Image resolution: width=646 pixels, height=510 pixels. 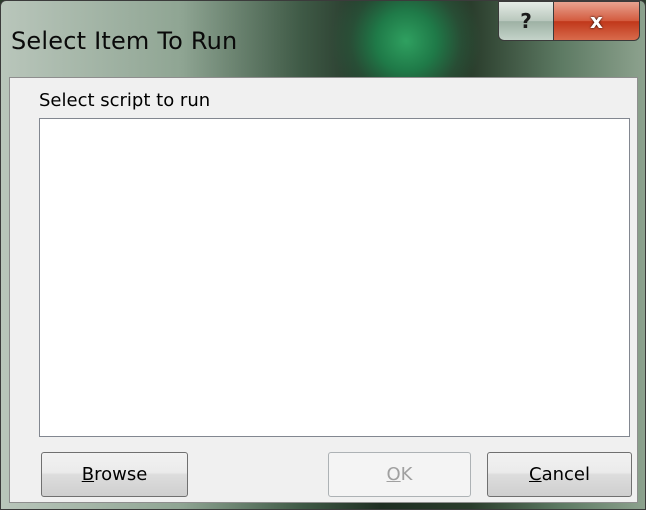 What do you see at coordinates (393, 474) in the screenshot?
I see `ok-accelerator: O` at bounding box center [393, 474].